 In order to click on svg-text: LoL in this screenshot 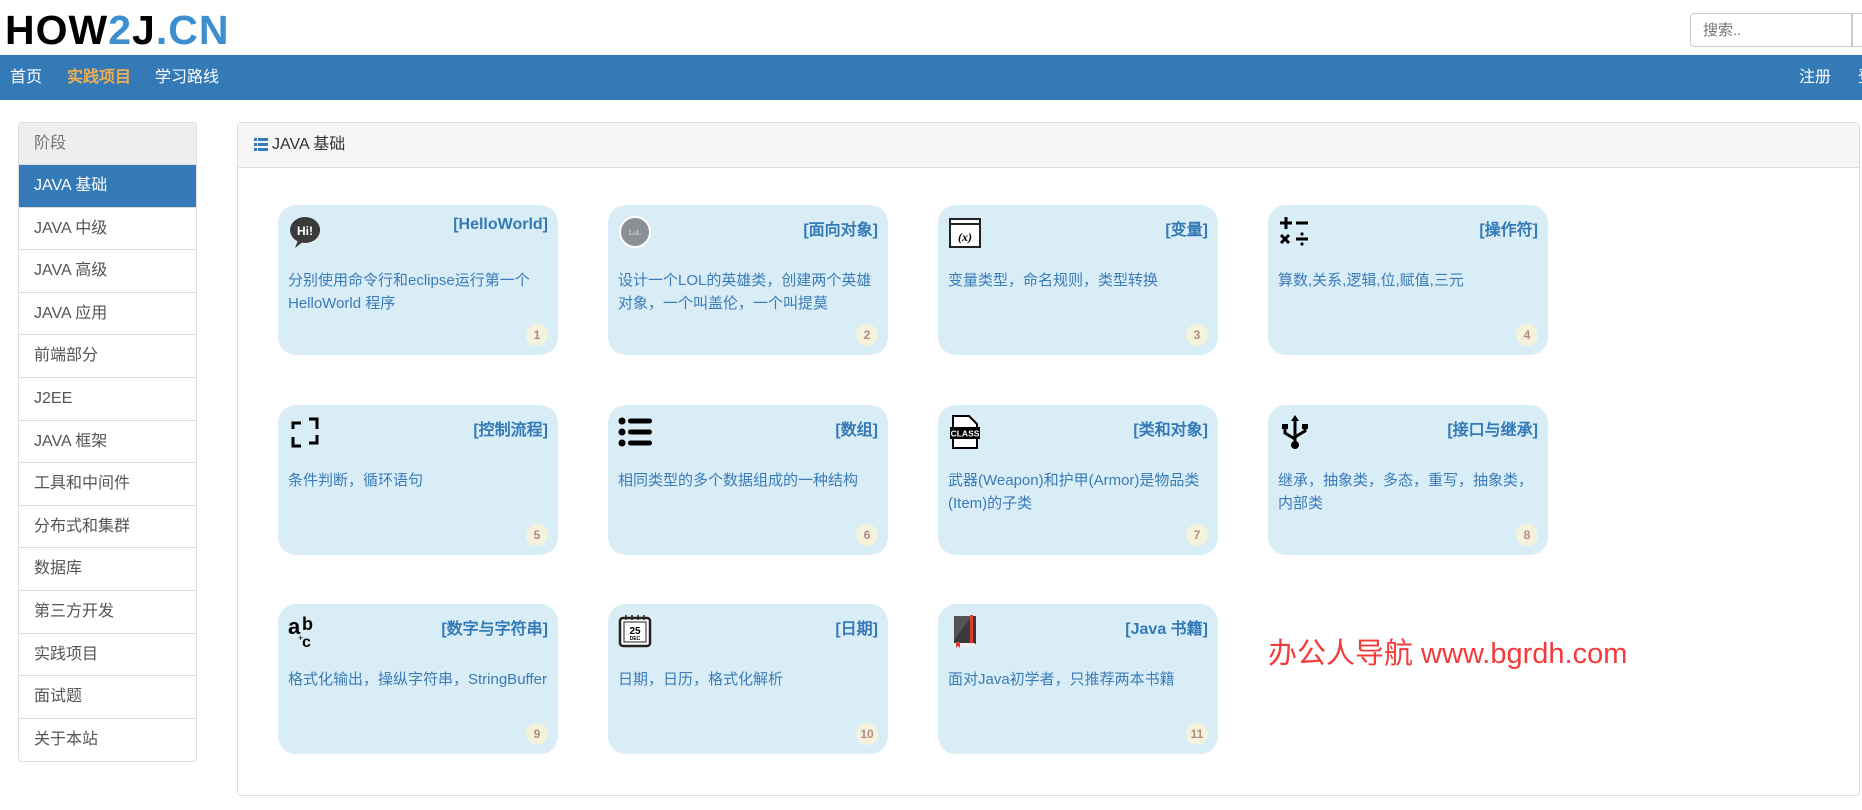, I will do `click(635, 233)`.